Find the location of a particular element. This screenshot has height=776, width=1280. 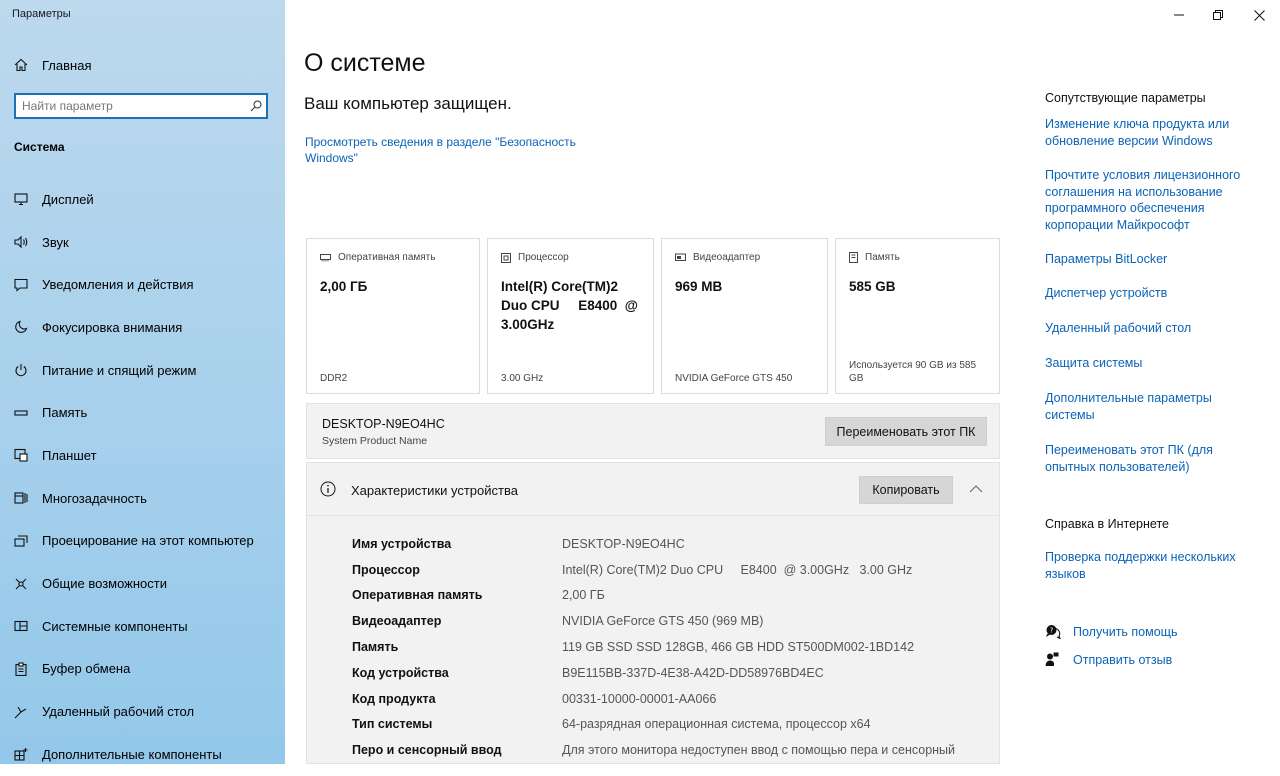

home-nav-item: Главная is located at coordinates (52, 65).